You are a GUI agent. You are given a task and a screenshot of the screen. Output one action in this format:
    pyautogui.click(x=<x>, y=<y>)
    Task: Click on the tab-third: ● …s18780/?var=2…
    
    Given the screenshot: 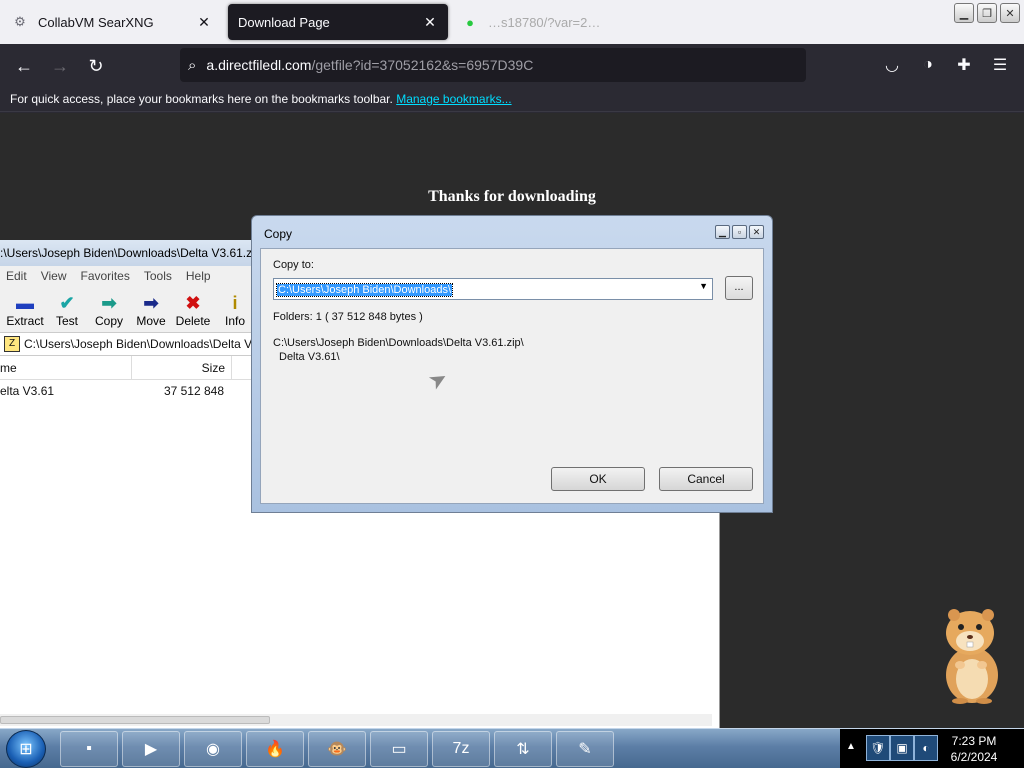 What is the action you would take?
    pyautogui.click(x=572, y=22)
    